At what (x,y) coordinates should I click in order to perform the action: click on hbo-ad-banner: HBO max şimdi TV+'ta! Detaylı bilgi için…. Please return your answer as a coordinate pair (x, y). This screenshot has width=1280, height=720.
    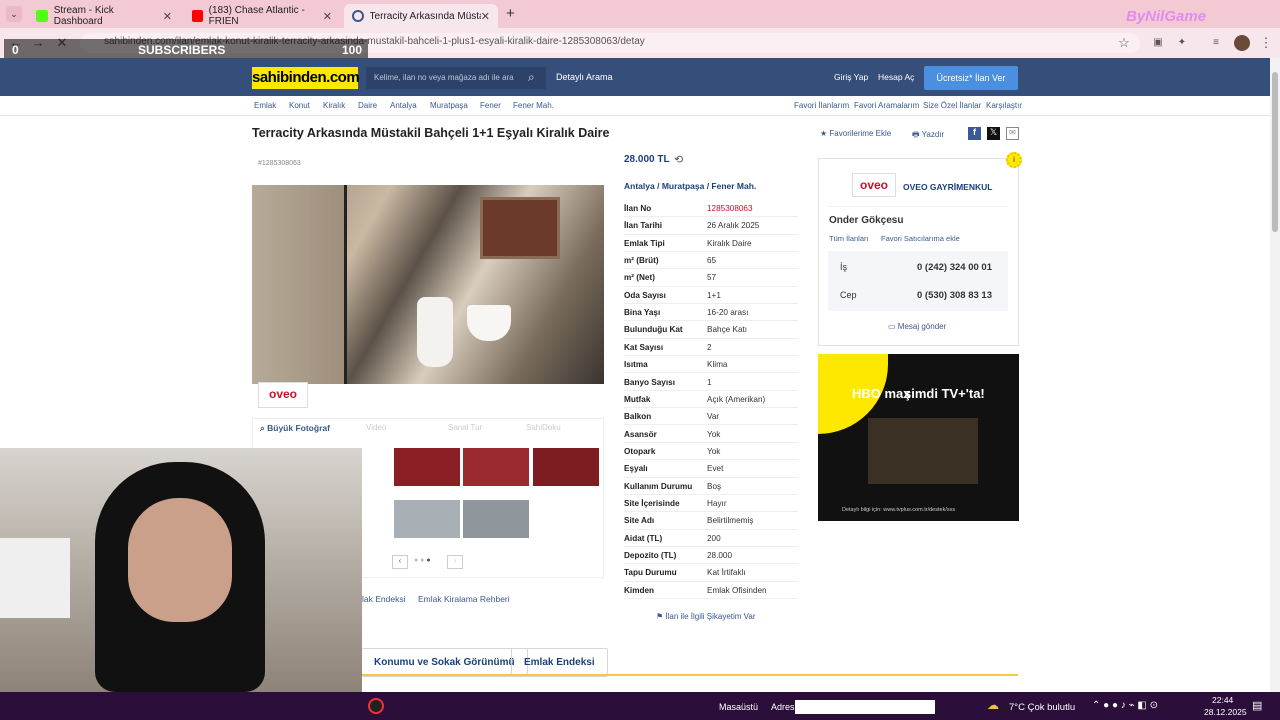
    Looking at the image, I should click on (918, 437).